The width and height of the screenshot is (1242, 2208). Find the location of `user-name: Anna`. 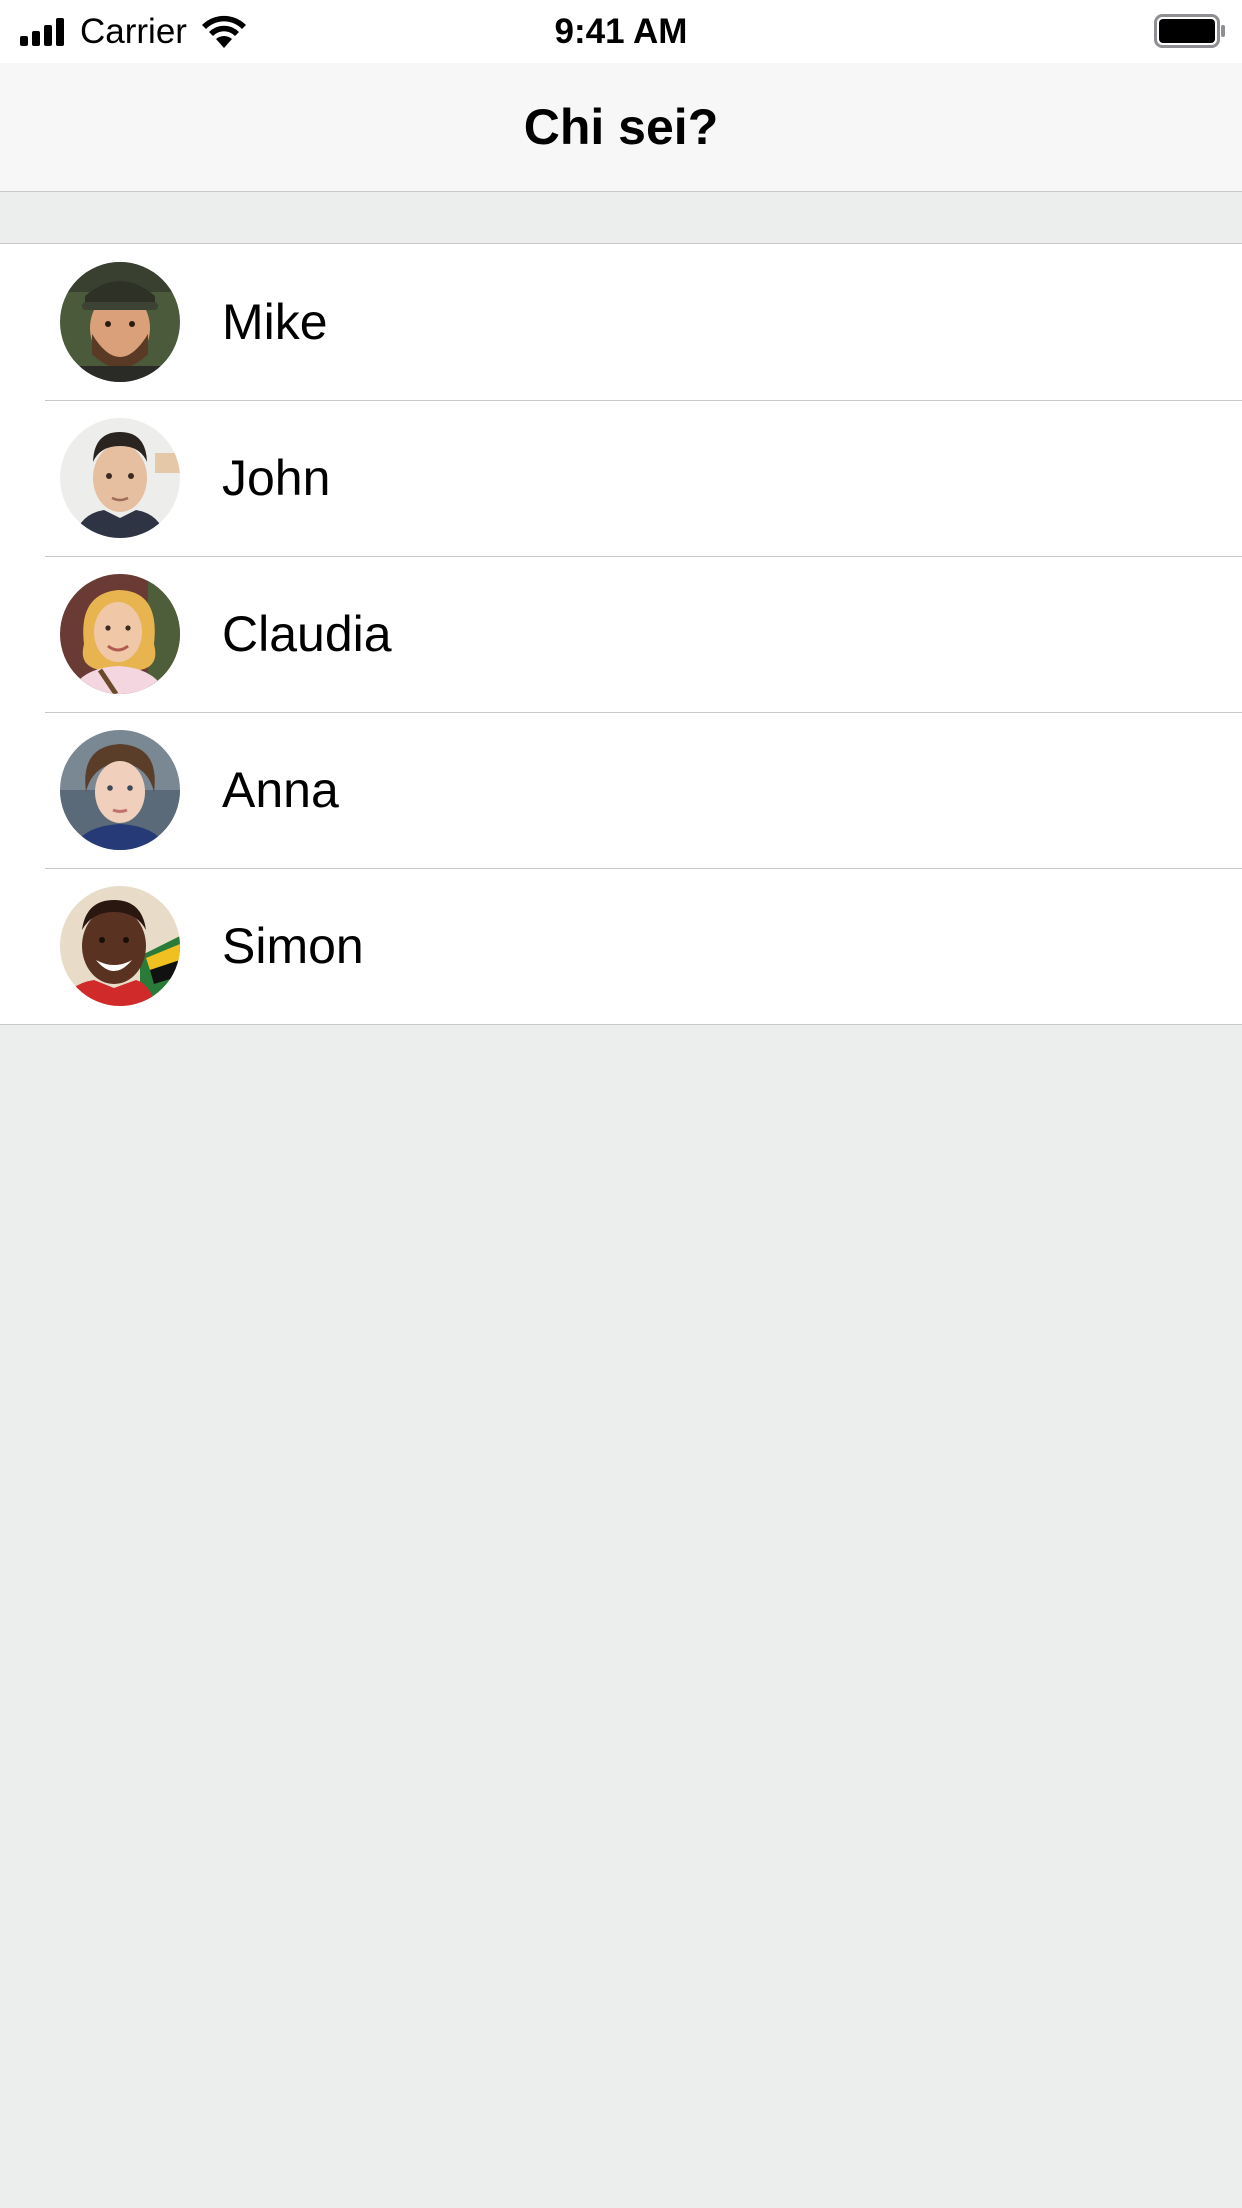

user-name: Anna is located at coordinates (280, 790).